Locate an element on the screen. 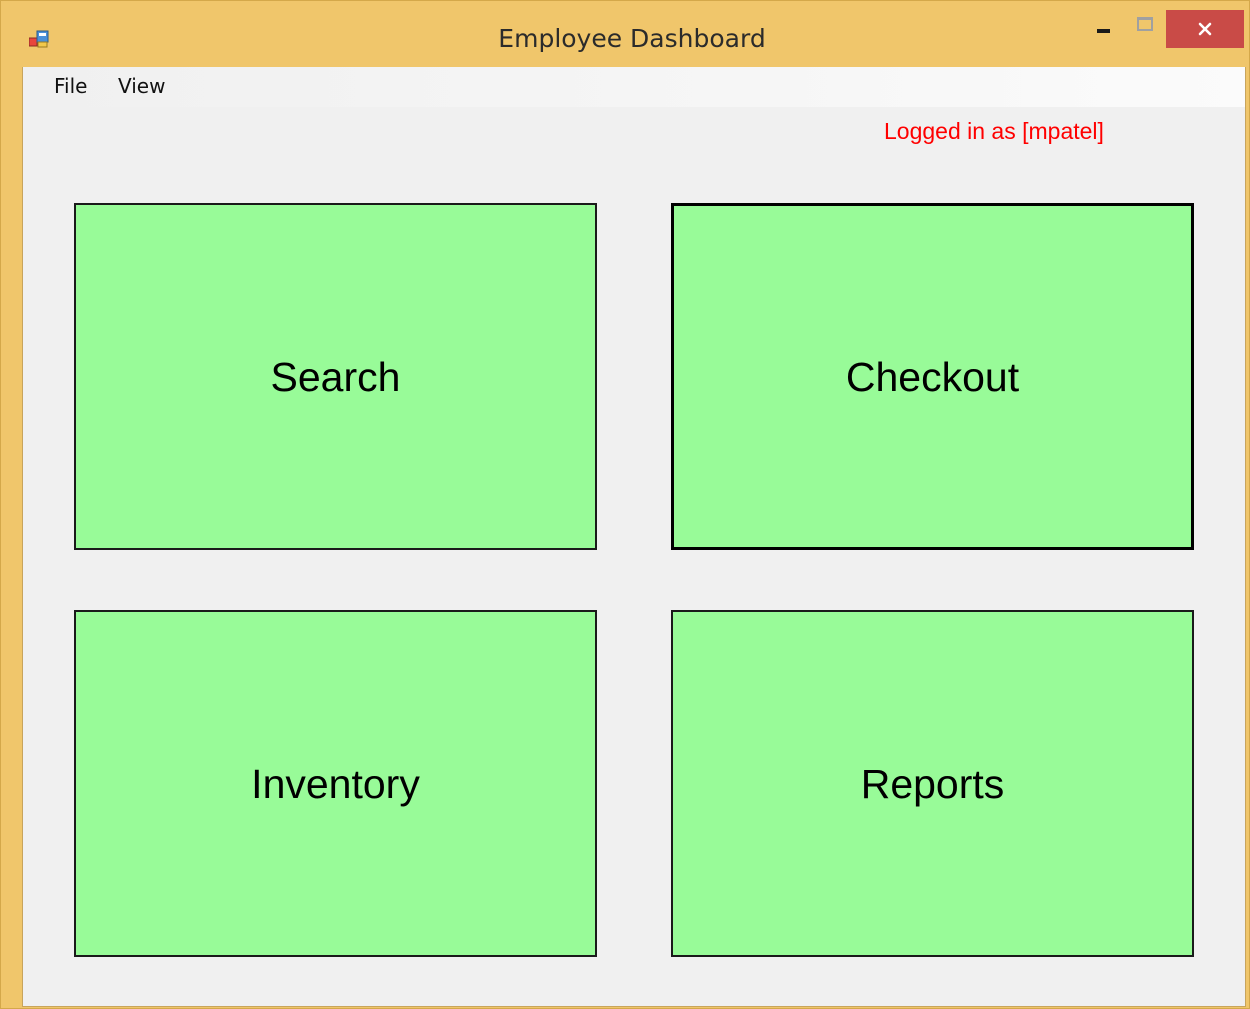  title-bar: Employee Dashboard is located at coordinates (625, 34).